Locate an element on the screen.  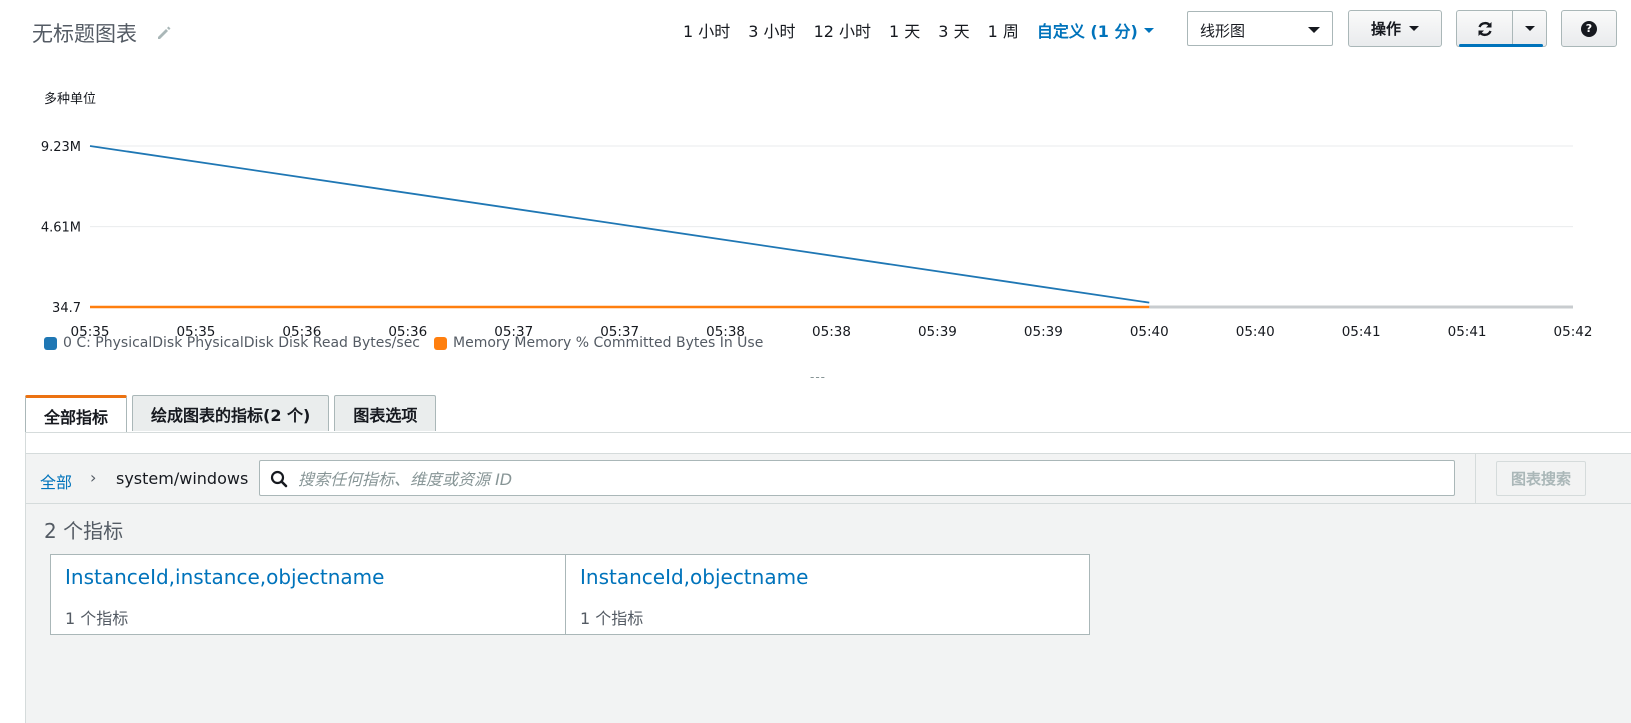
metric-count: 2 个指标 is located at coordinates (84, 531).